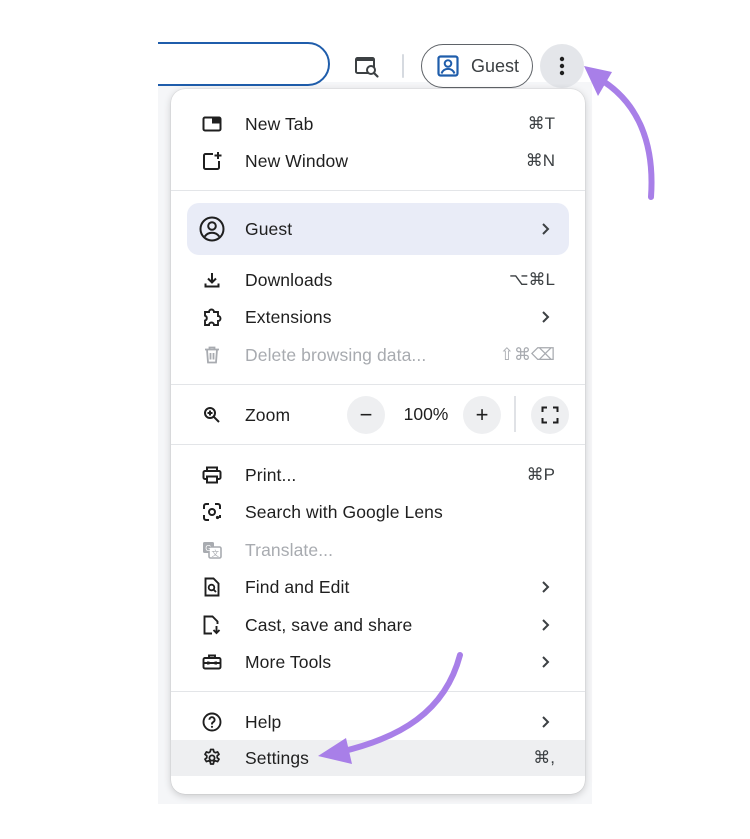 The width and height of the screenshot is (750, 839). Describe the element at coordinates (212, 317) in the screenshot. I see `extension-puzzle-icon` at that location.